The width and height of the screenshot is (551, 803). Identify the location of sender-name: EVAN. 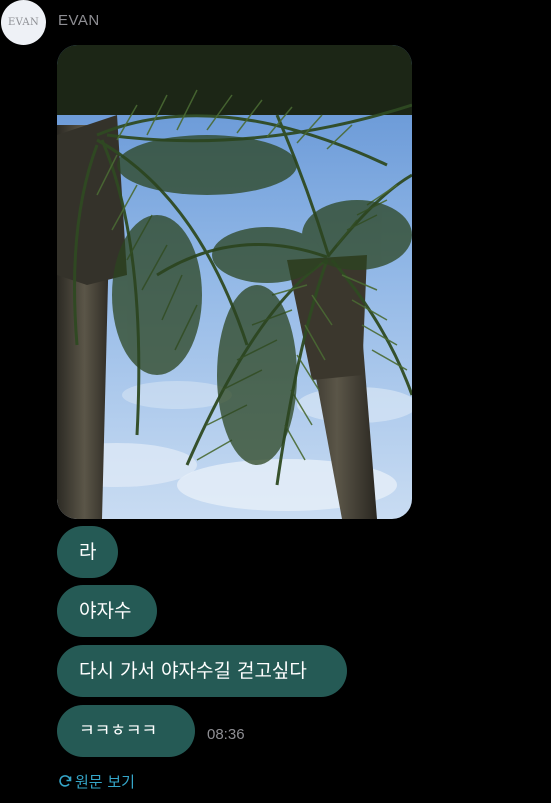
(79, 20).